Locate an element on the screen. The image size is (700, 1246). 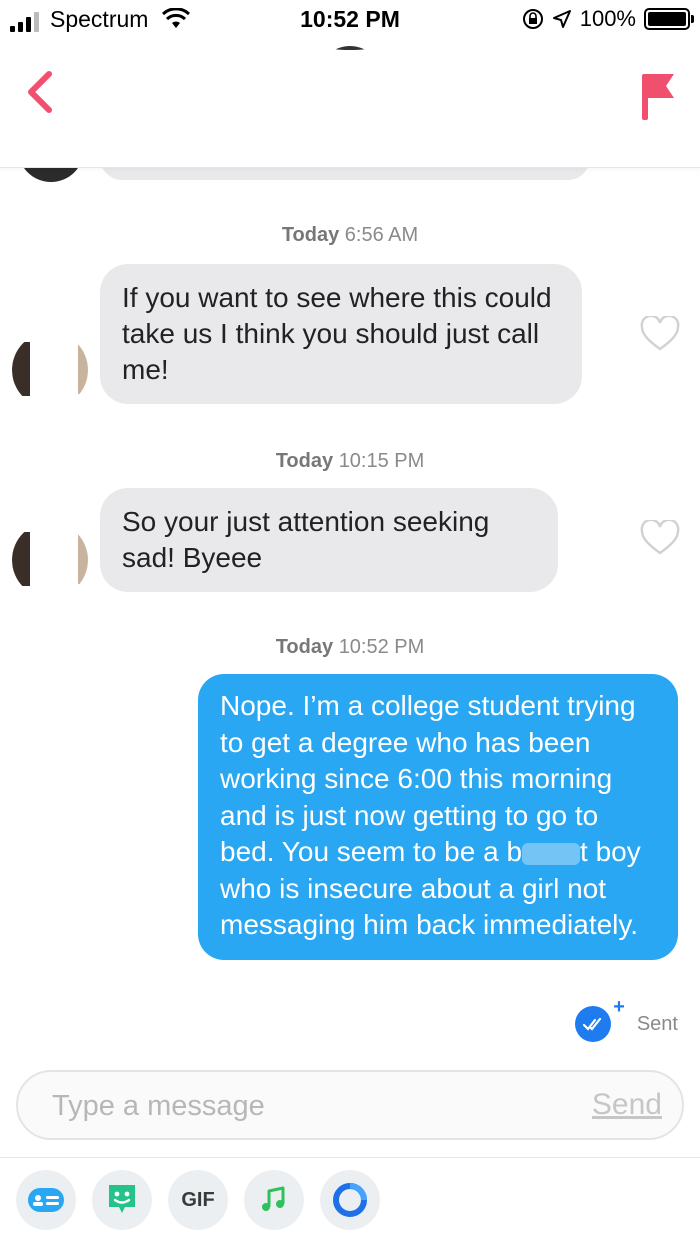
loop-icon is located at coordinates (350, 1200).